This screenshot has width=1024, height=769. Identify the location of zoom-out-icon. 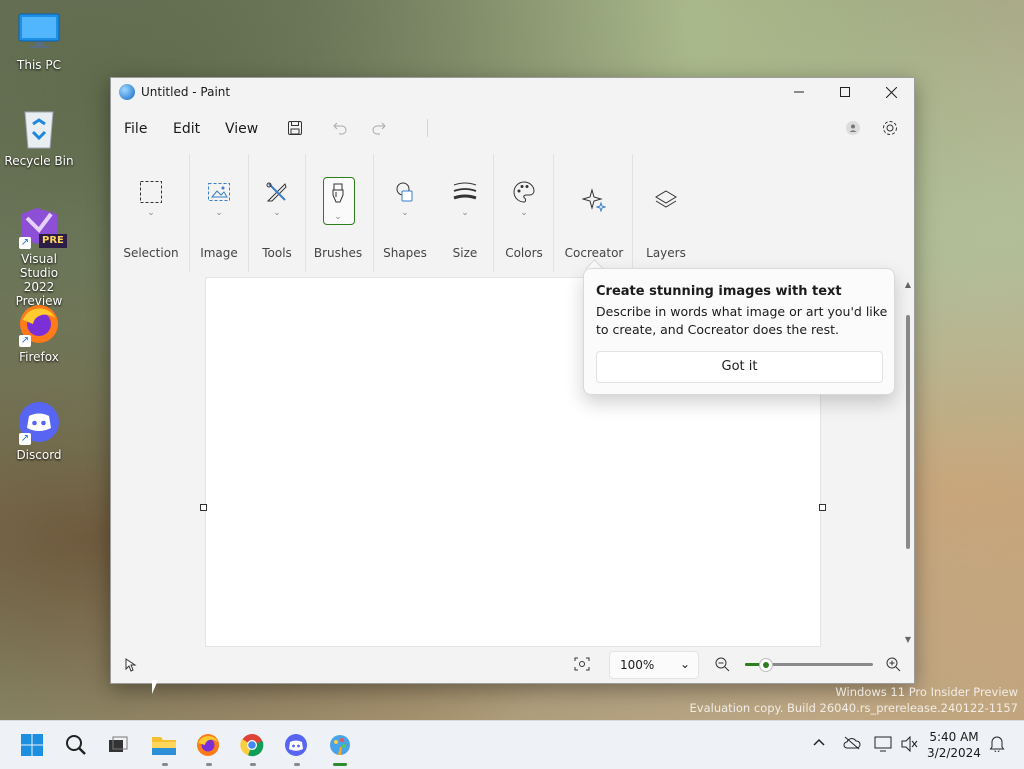
(722, 664).